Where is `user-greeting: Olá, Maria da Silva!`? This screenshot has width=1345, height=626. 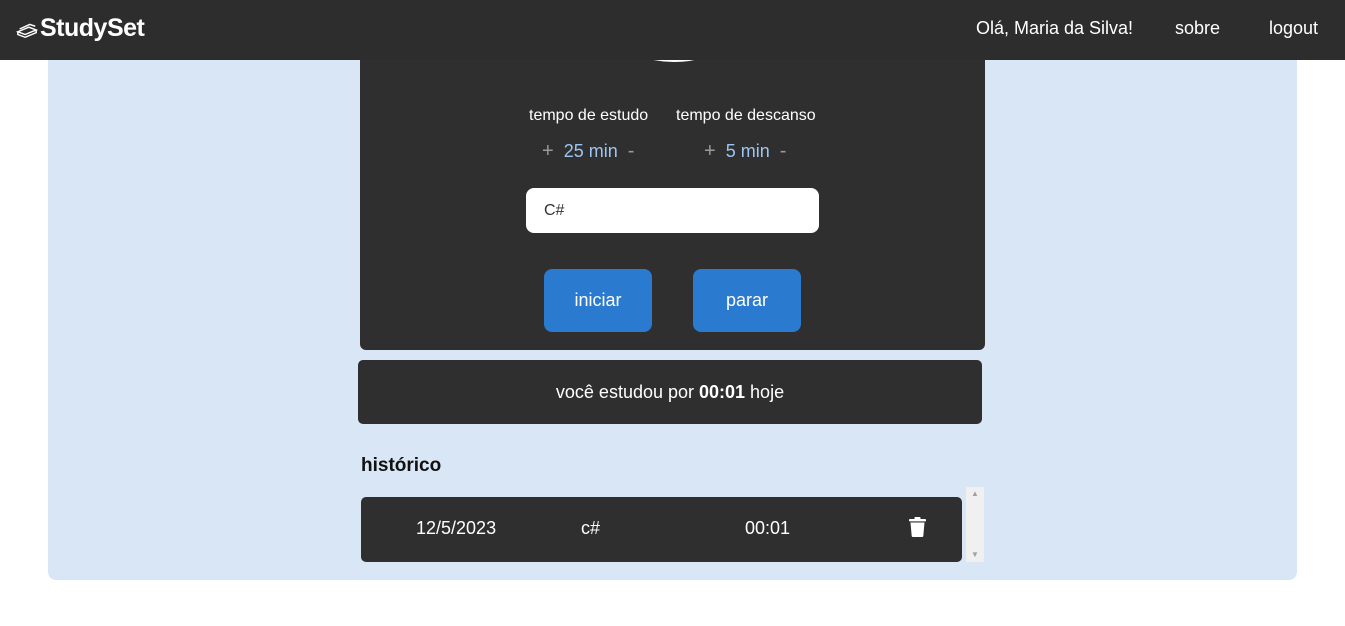 user-greeting: Olá, Maria da Silva! is located at coordinates (1055, 28).